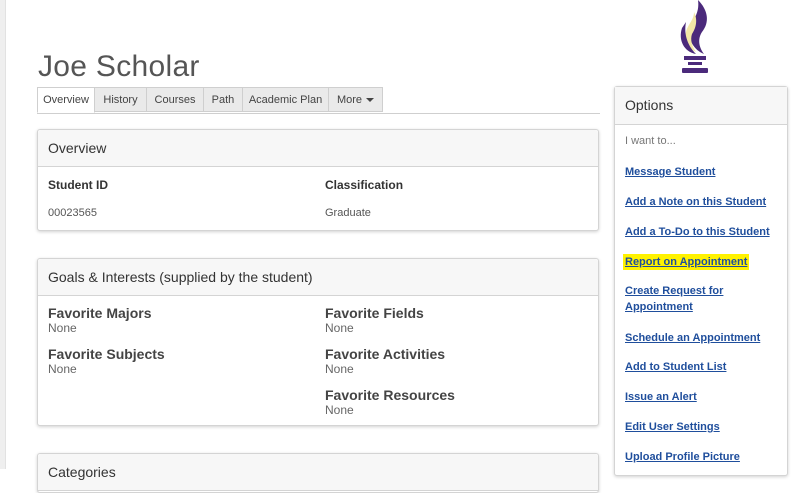  What do you see at coordinates (682, 457) in the screenshot?
I see `upload-profile-picture-link: Upload Profile Picture` at bounding box center [682, 457].